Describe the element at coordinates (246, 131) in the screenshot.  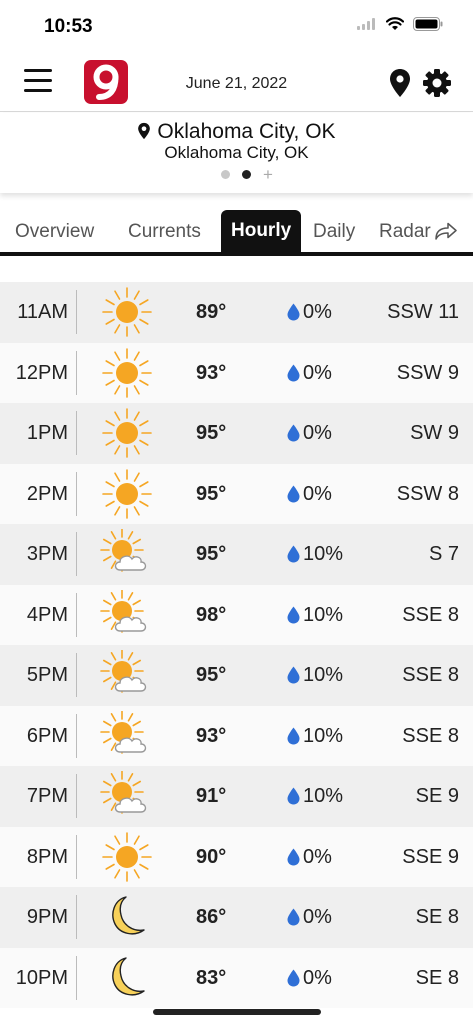
I see `location-name: Oklahoma City, OK` at that location.